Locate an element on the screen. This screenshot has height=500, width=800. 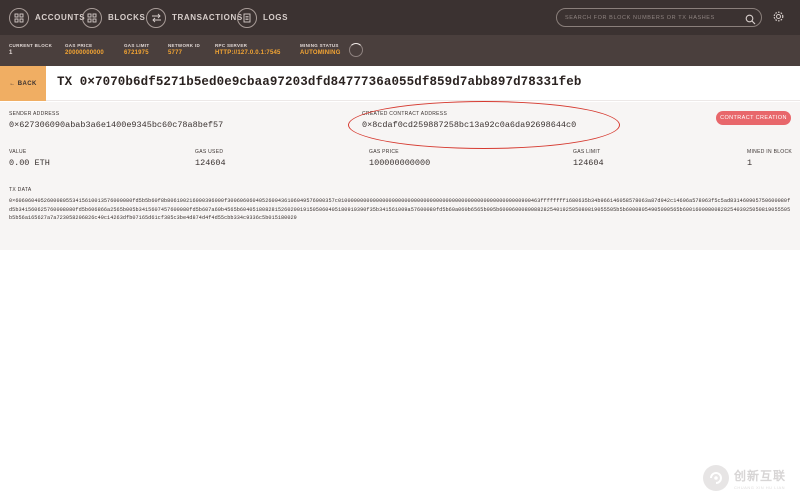
stat-value: 5777 is located at coordinates (175, 53).